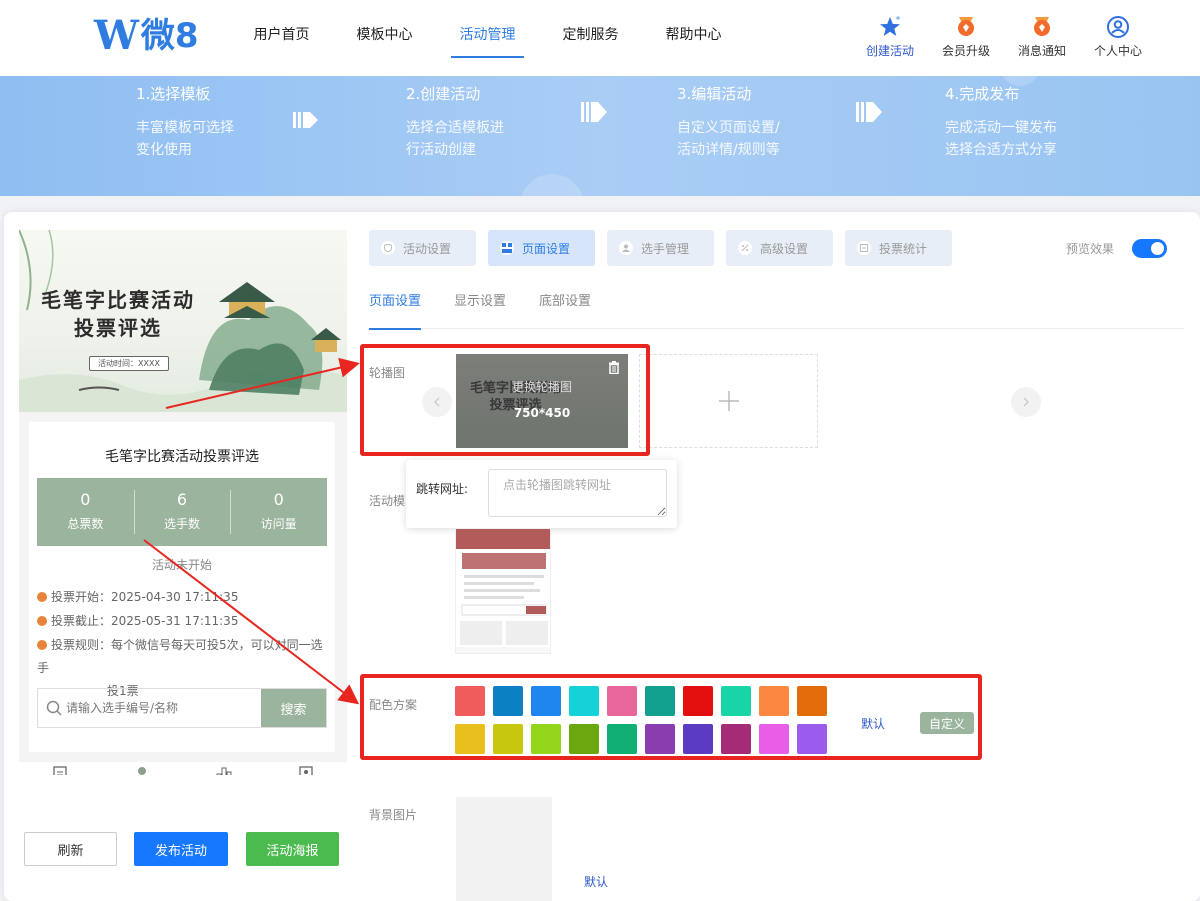  Describe the element at coordinates (728, 401) in the screenshot. I see `add-carousel-button` at that location.